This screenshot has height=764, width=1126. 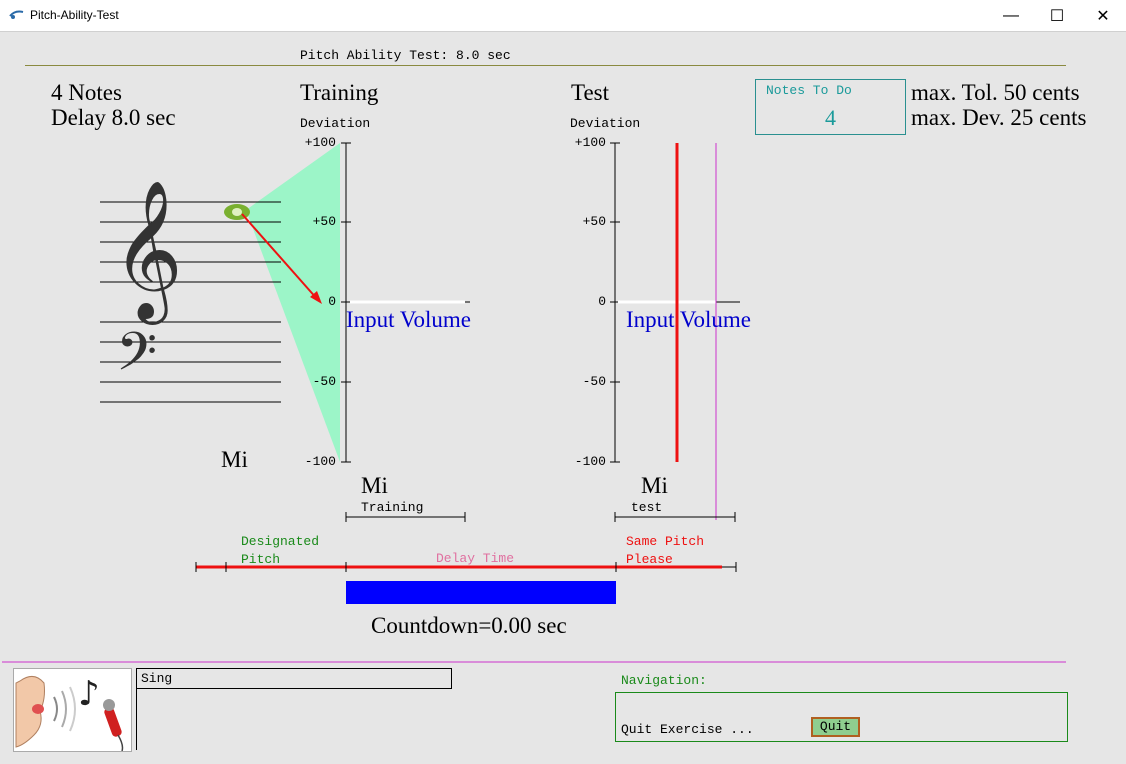 What do you see at coordinates (237, 212) in the screenshot?
I see `note-icon-center` at bounding box center [237, 212].